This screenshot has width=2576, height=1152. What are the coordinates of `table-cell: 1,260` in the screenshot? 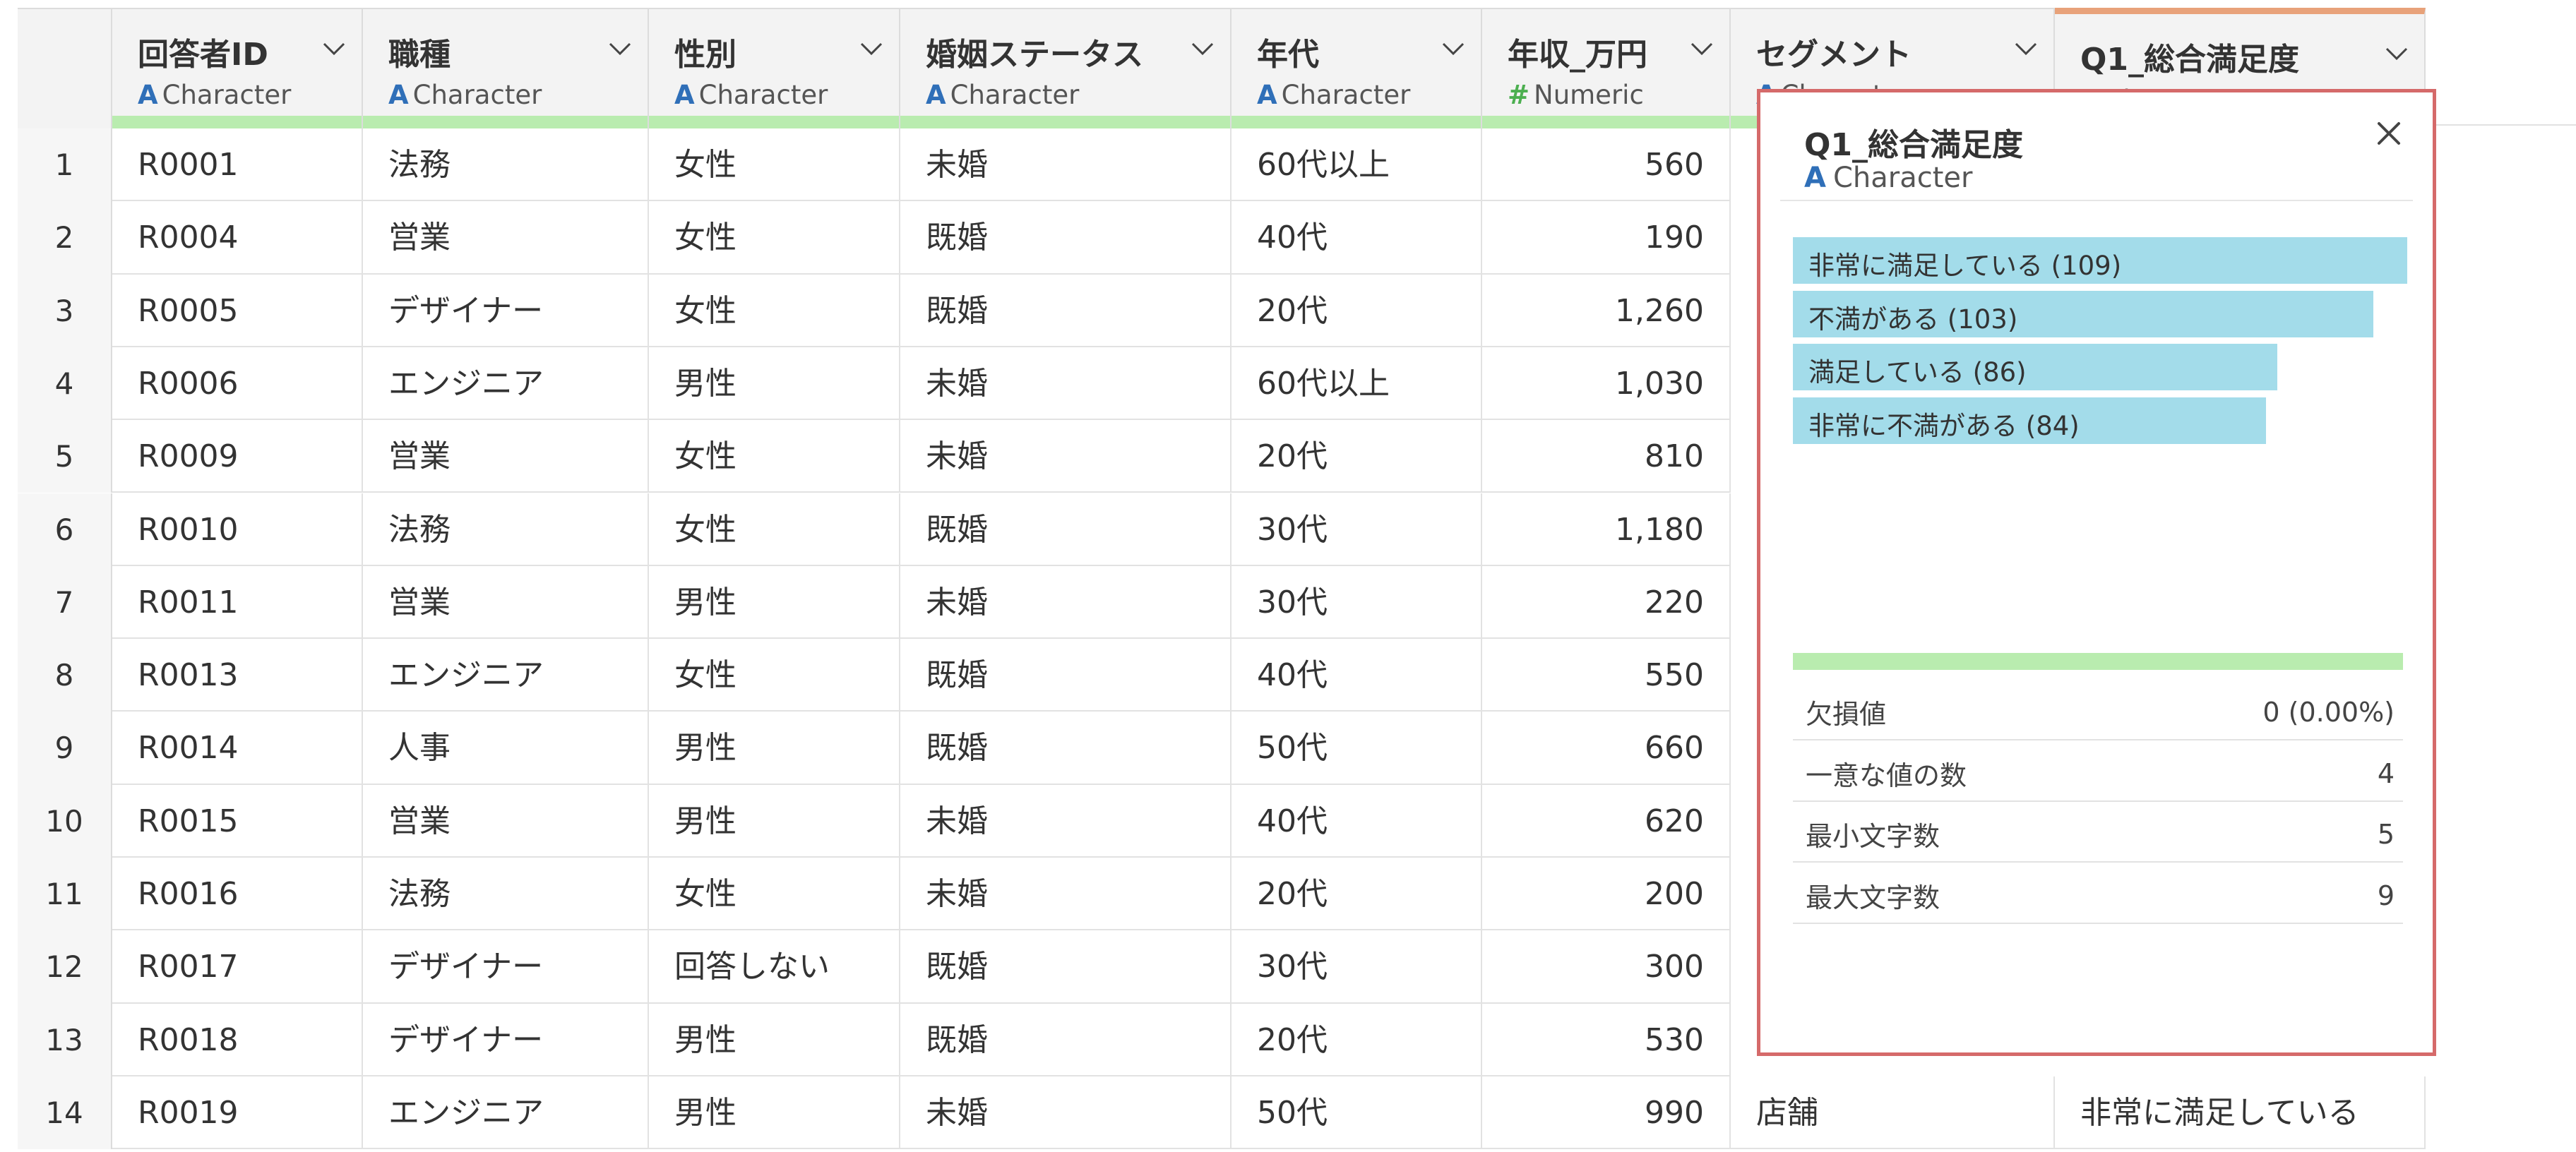 It's located at (1606, 310).